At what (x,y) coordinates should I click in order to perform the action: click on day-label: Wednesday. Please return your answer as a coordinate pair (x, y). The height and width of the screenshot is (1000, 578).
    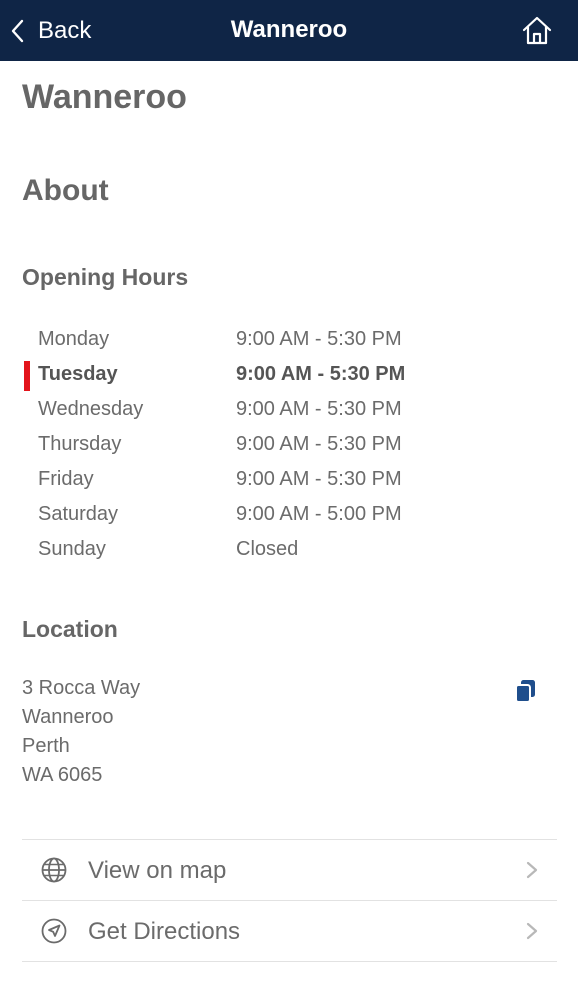
    Looking at the image, I should click on (91, 409).